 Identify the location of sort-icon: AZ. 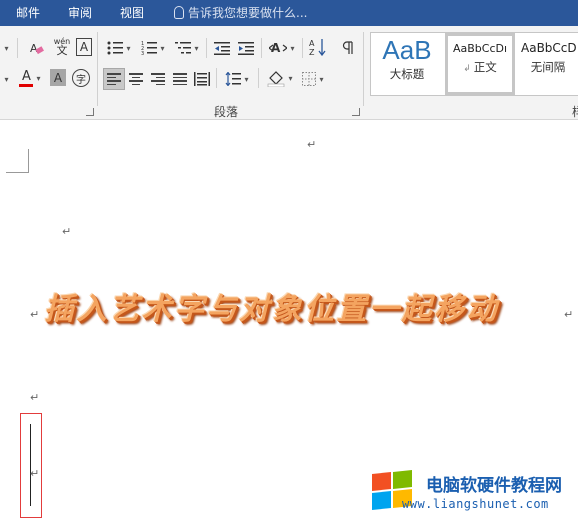
(317, 47).